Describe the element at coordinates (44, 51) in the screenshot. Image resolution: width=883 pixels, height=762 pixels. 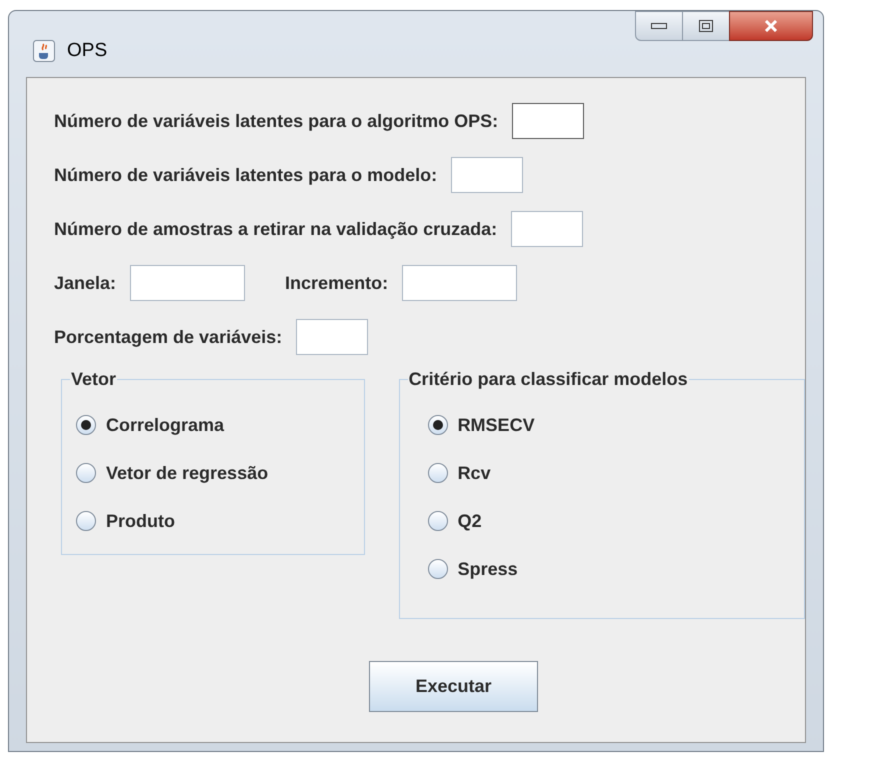
I see `java-cup-icon` at that location.